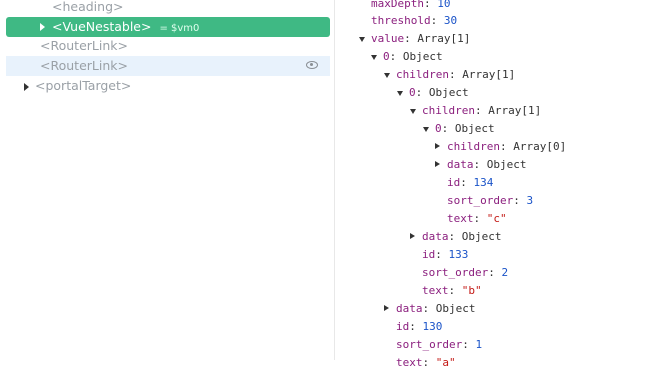 The height and width of the screenshot is (372, 650). What do you see at coordinates (445, 254) in the screenshot?
I see `prop-row: id: 133` at bounding box center [445, 254].